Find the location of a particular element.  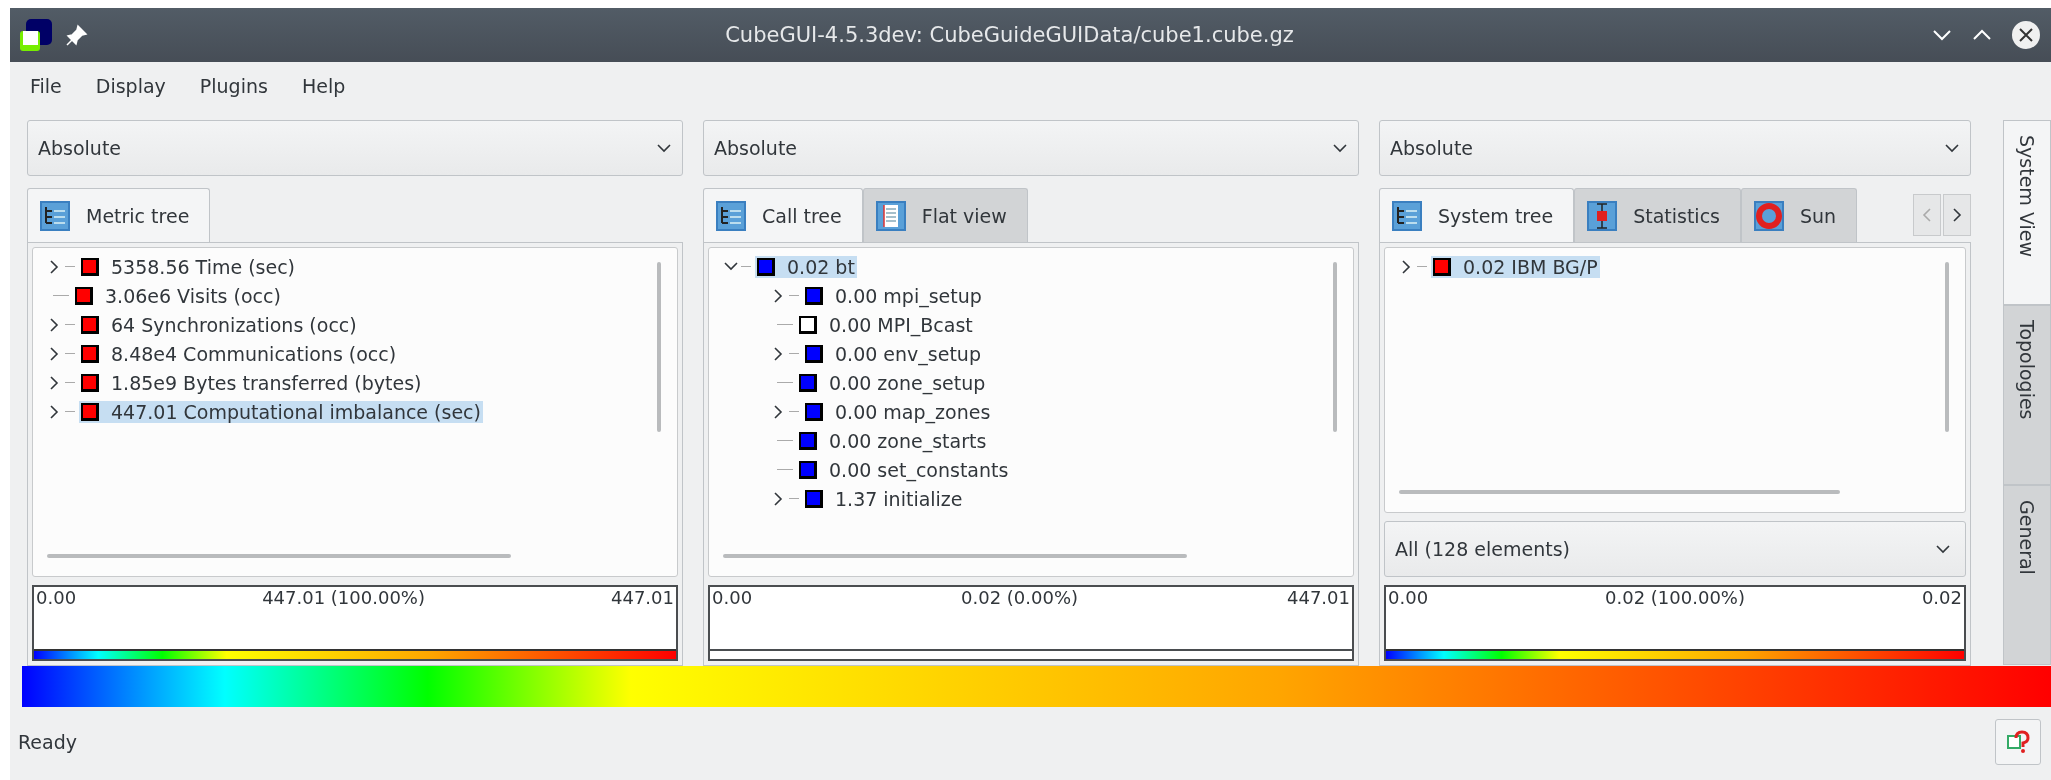

chevron-right-icon is located at coordinates (1957, 215).